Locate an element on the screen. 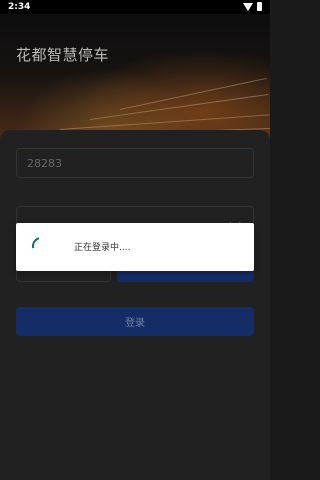  status-icons is located at coordinates (252, 6).